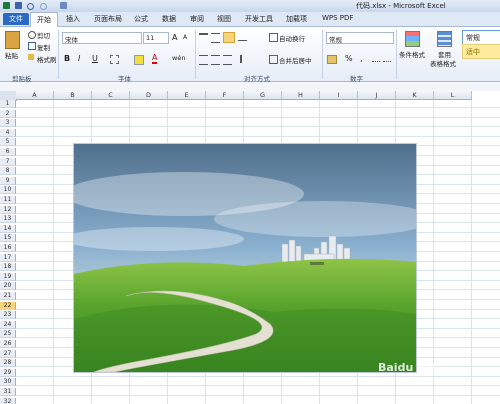 Image resolution: width=500 pixels, height=404 pixels. What do you see at coordinates (185, 37) in the screenshot?
I see `shrink-font-button: A` at bounding box center [185, 37].